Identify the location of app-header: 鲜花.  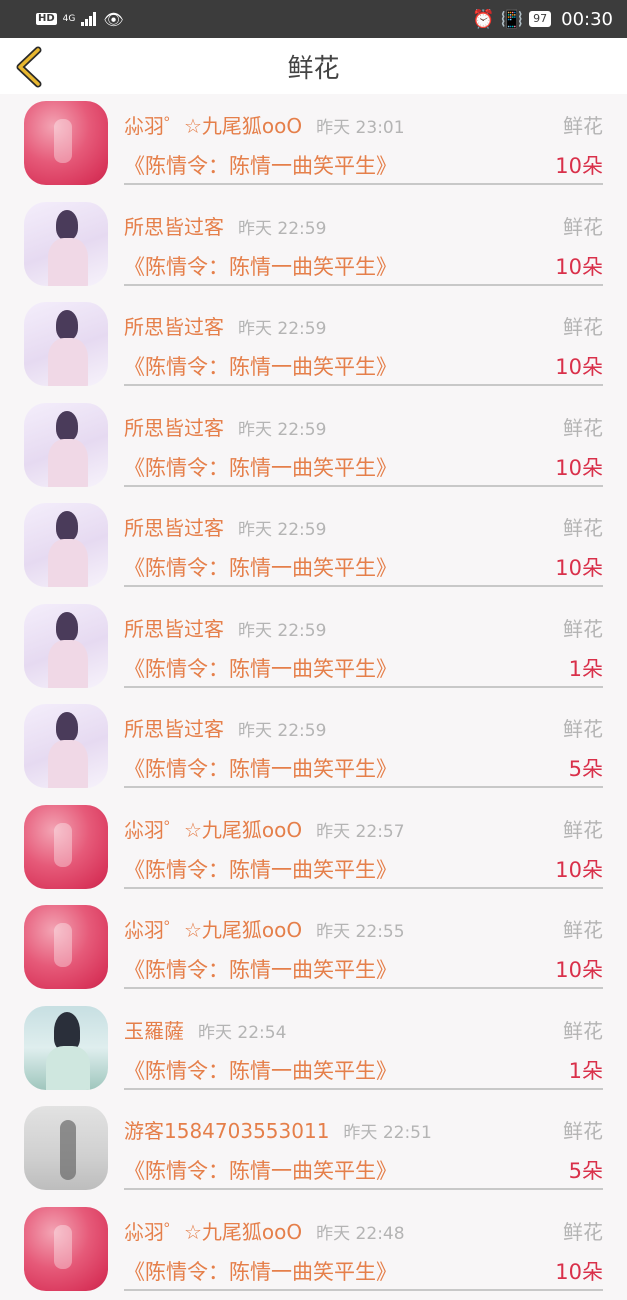
(313, 66).